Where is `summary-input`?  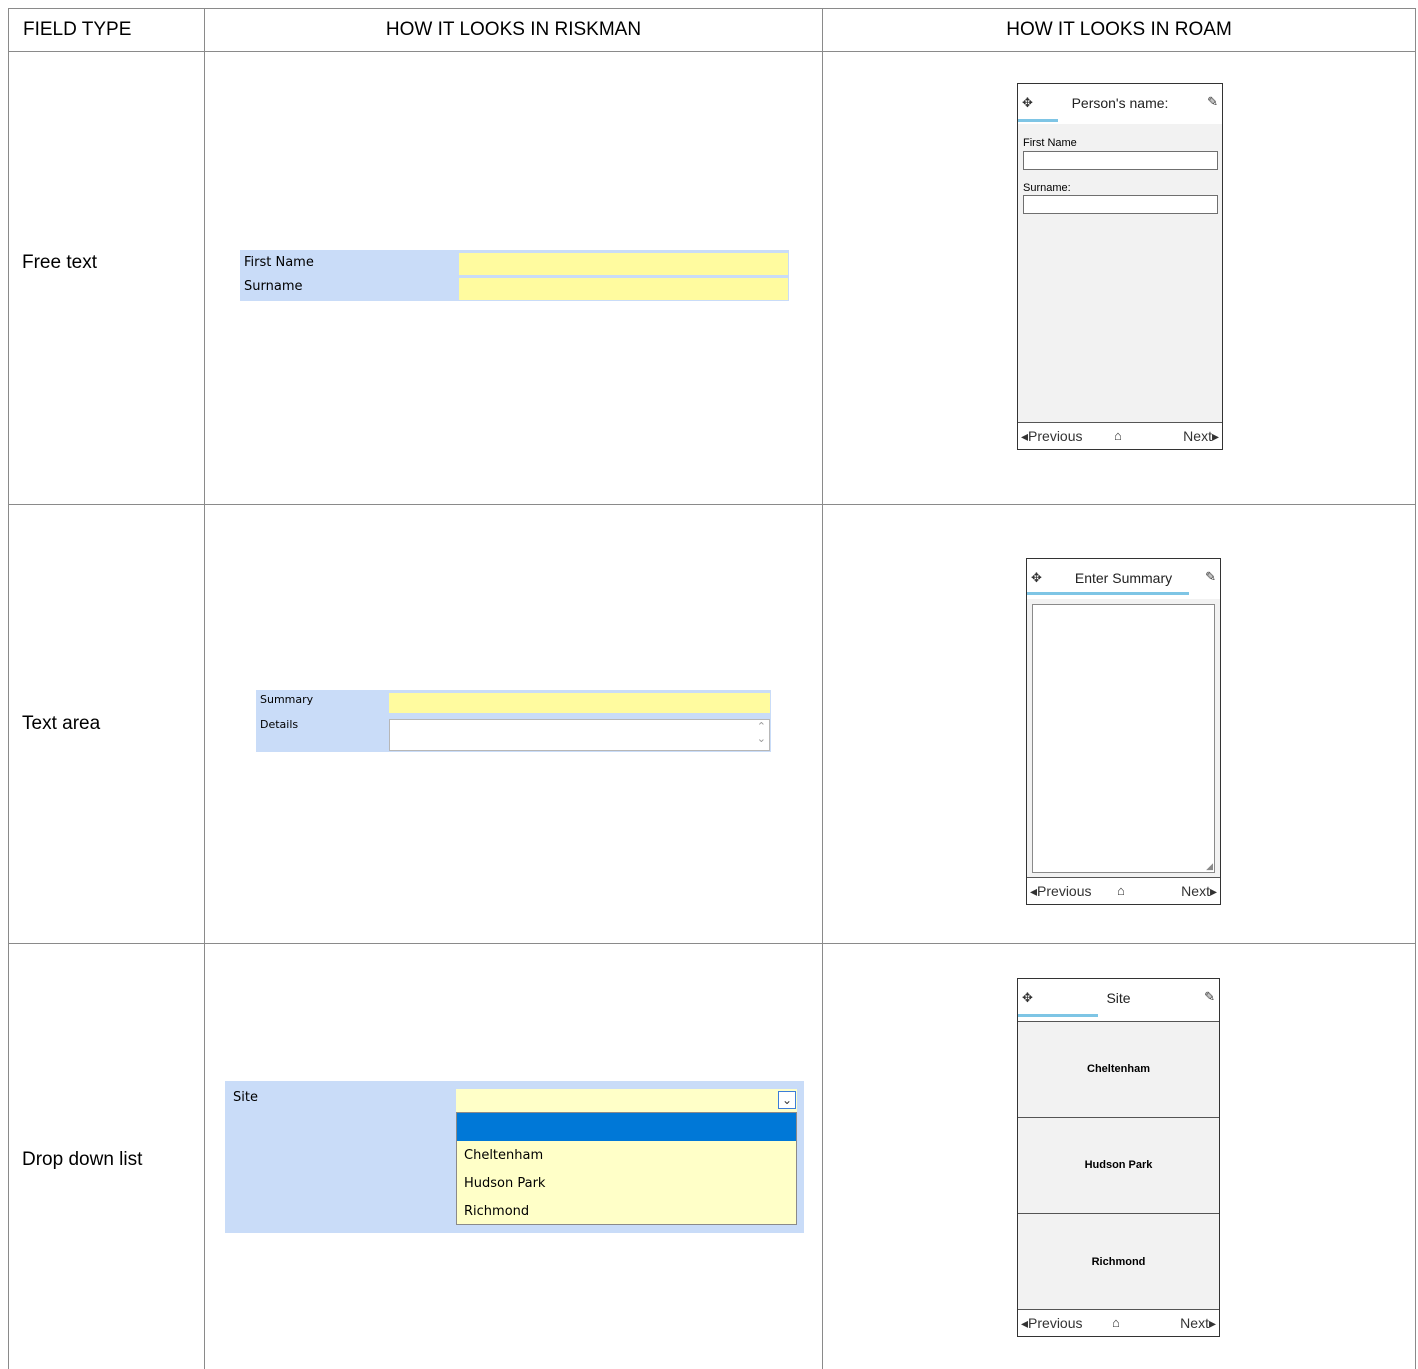
summary-input is located at coordinates (579, 703).